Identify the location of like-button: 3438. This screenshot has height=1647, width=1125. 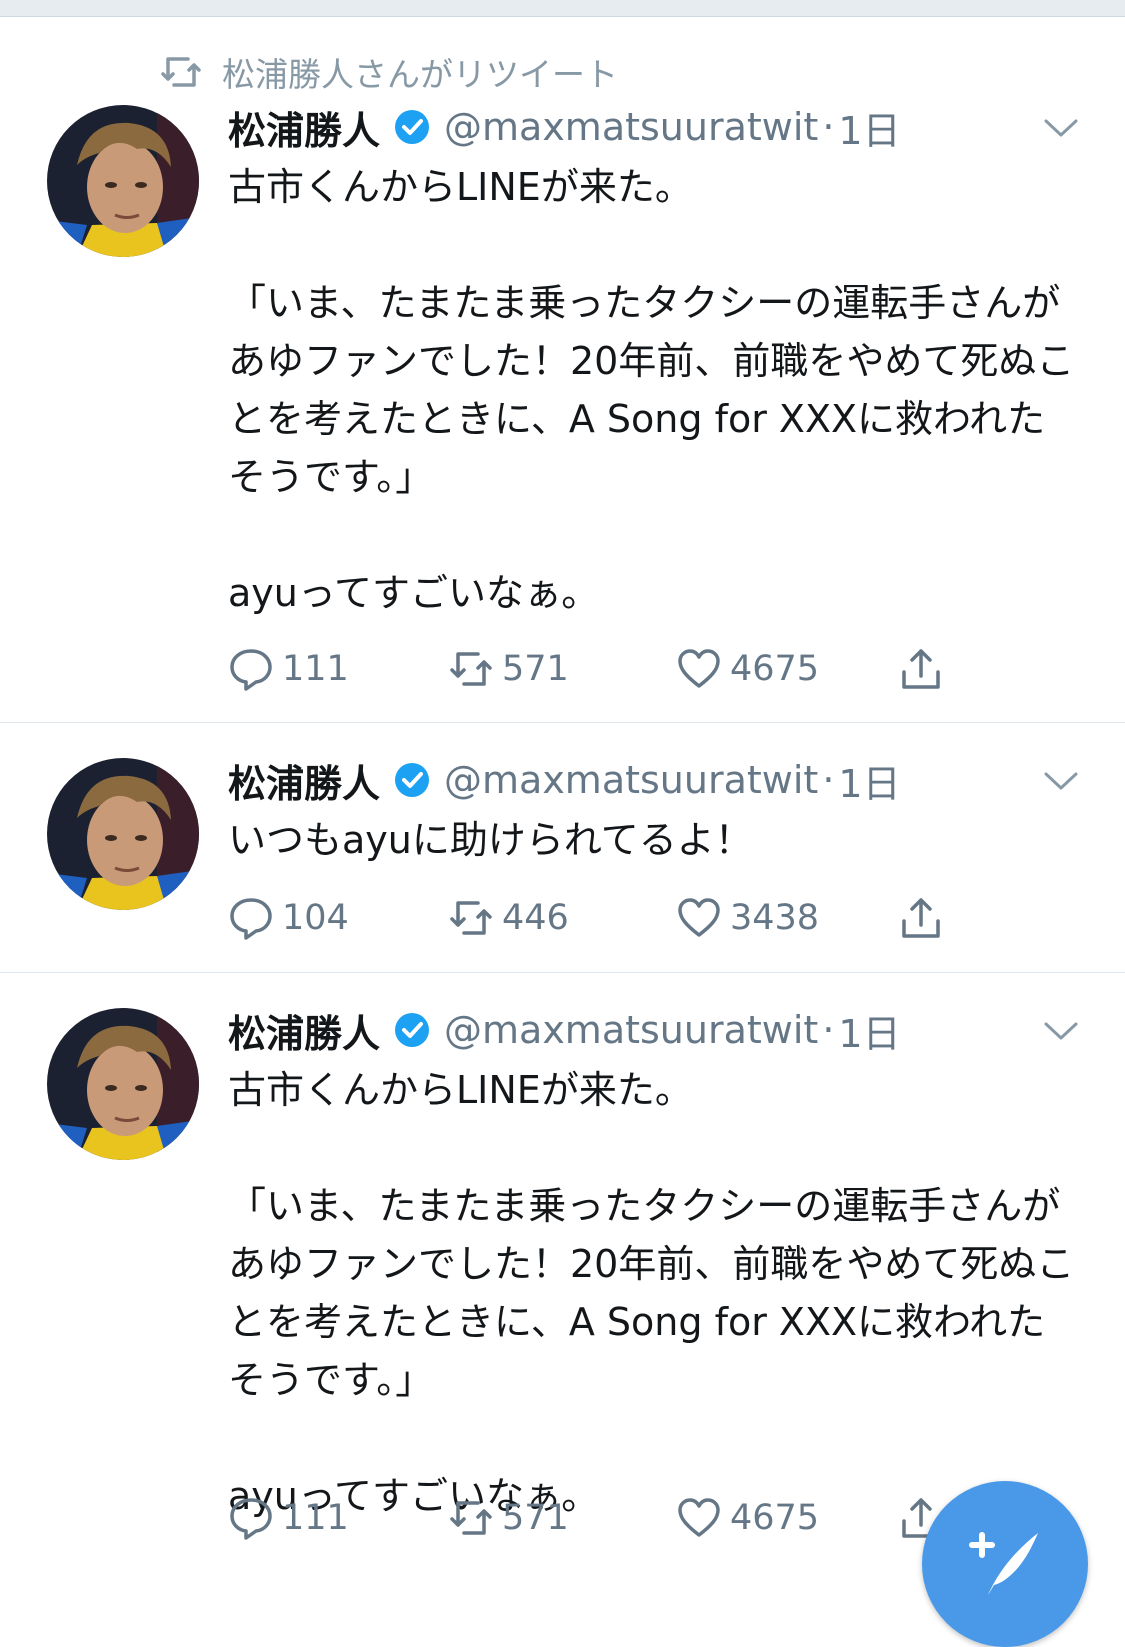
(747, 918).